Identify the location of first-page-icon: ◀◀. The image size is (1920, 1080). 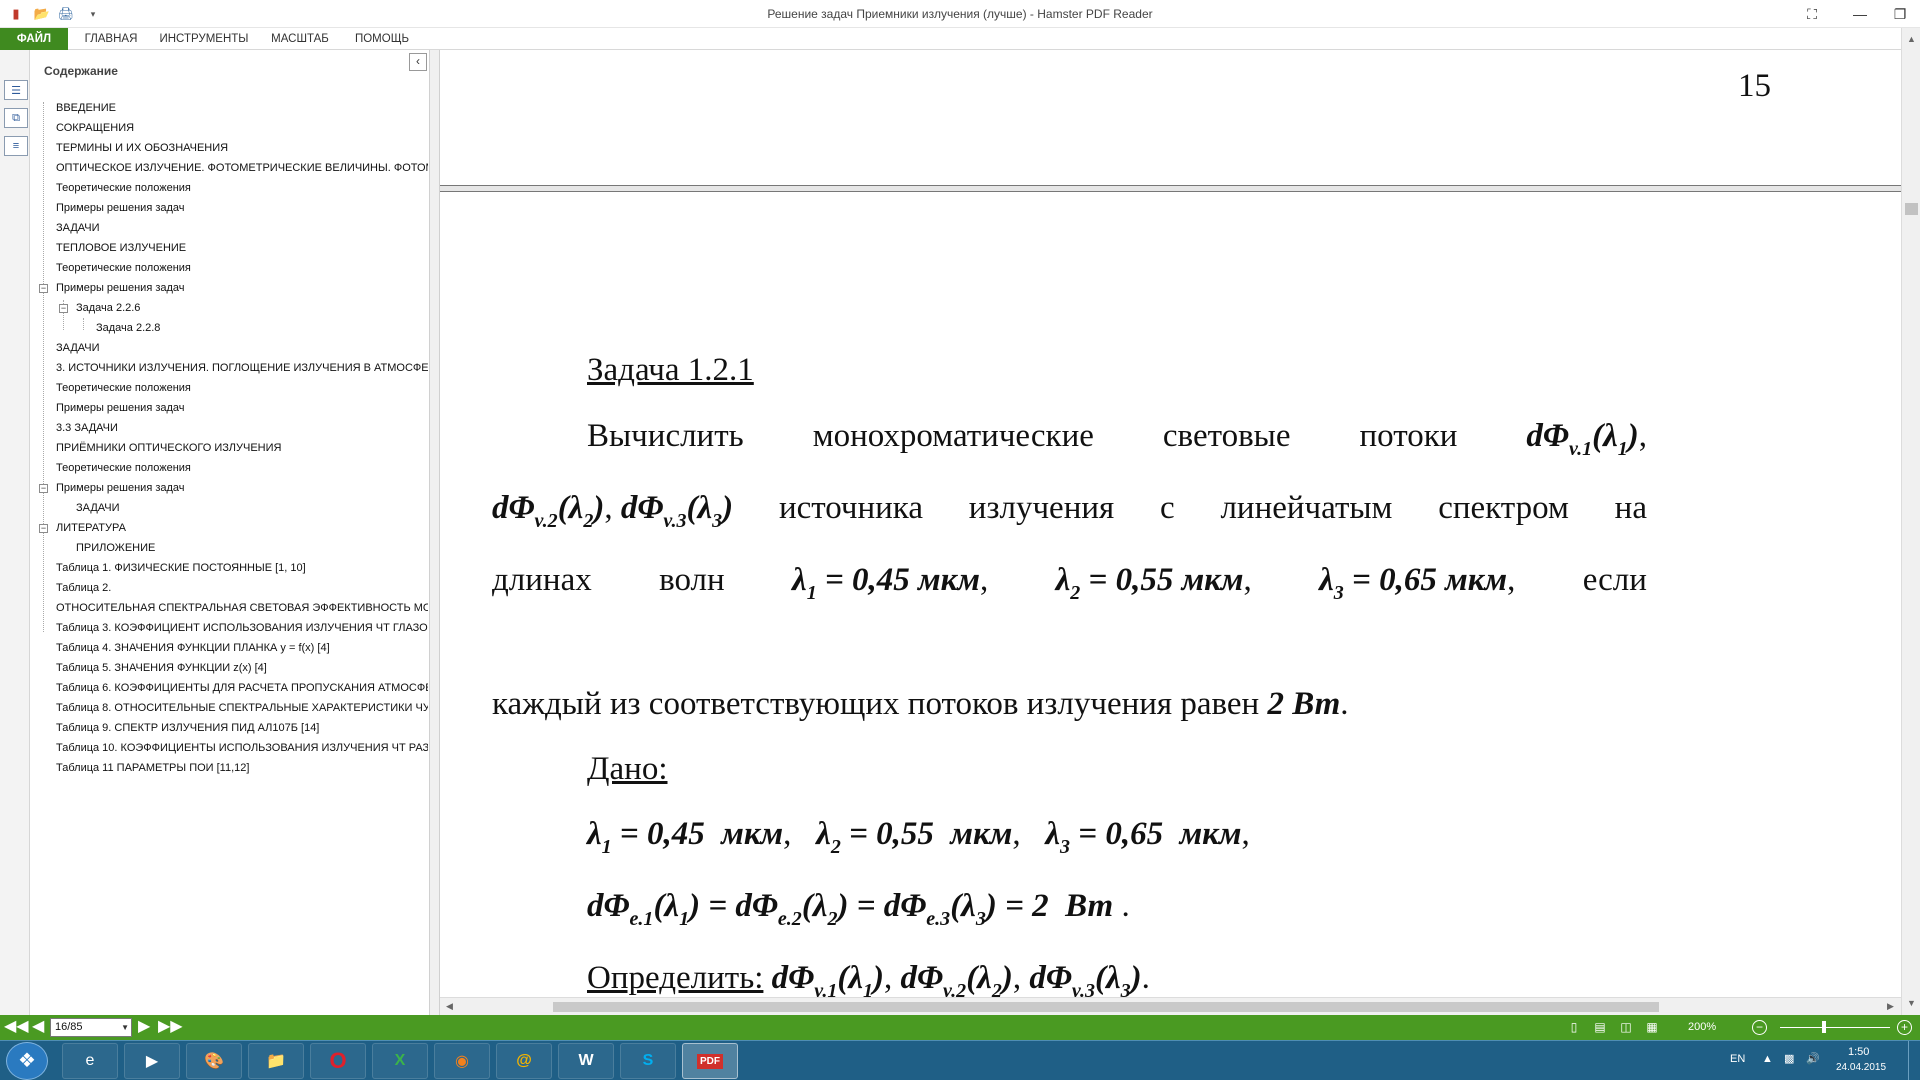
(16, 1027).